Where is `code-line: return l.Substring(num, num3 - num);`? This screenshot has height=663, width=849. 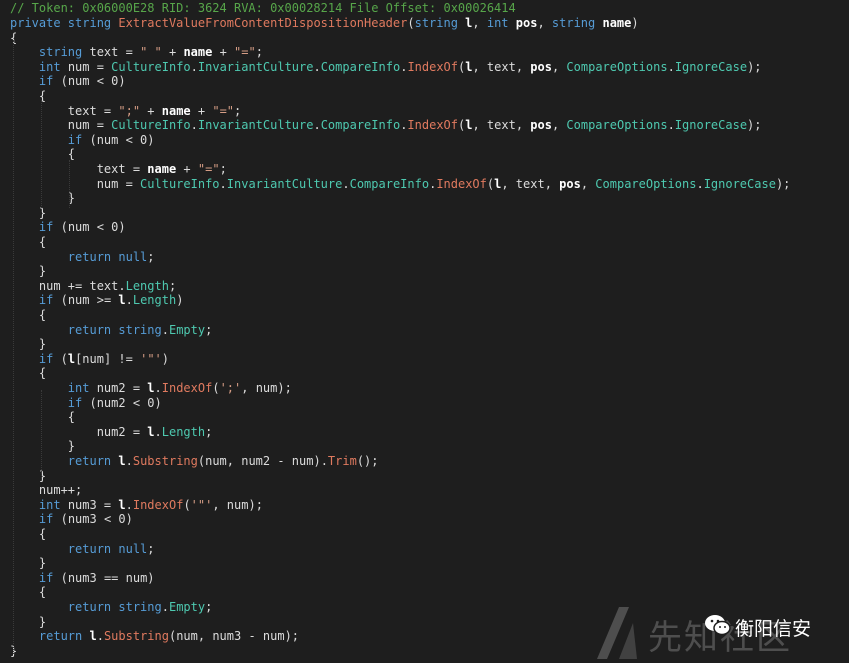
code-line: return l.Substring(num, num3 - num); is located at coordinates (154, 636).